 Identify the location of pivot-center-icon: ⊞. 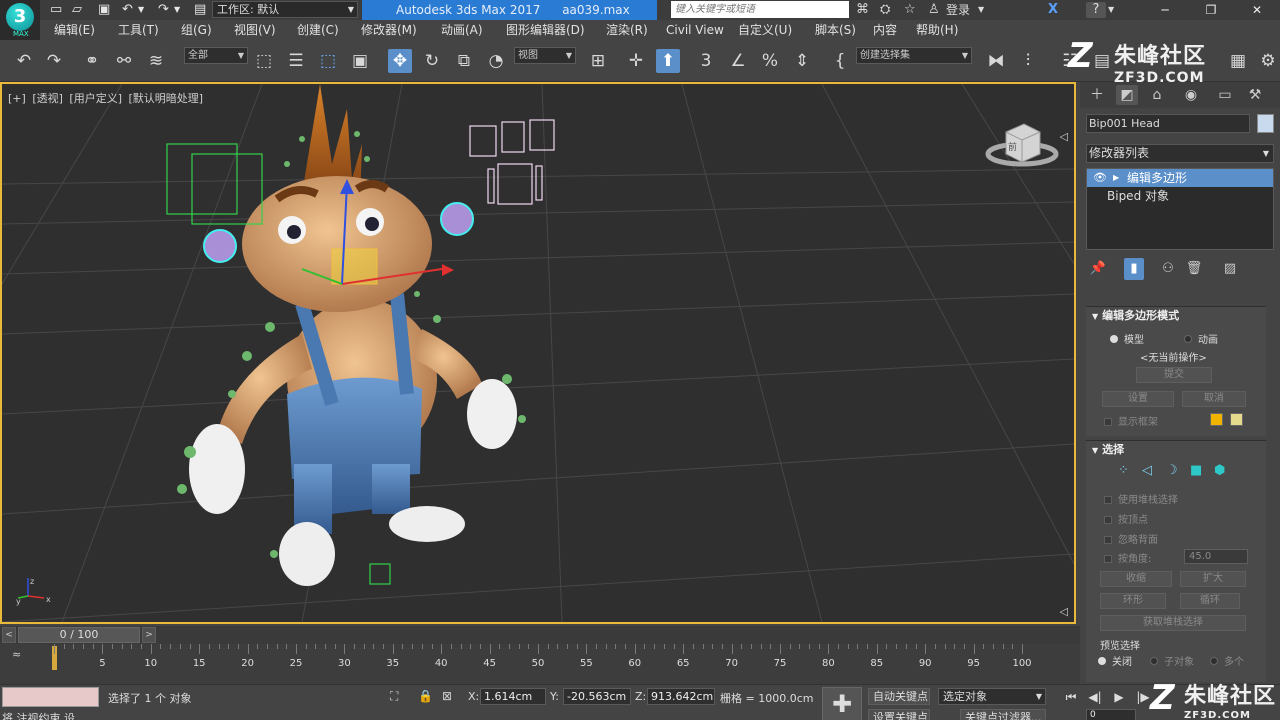
(598, 61).